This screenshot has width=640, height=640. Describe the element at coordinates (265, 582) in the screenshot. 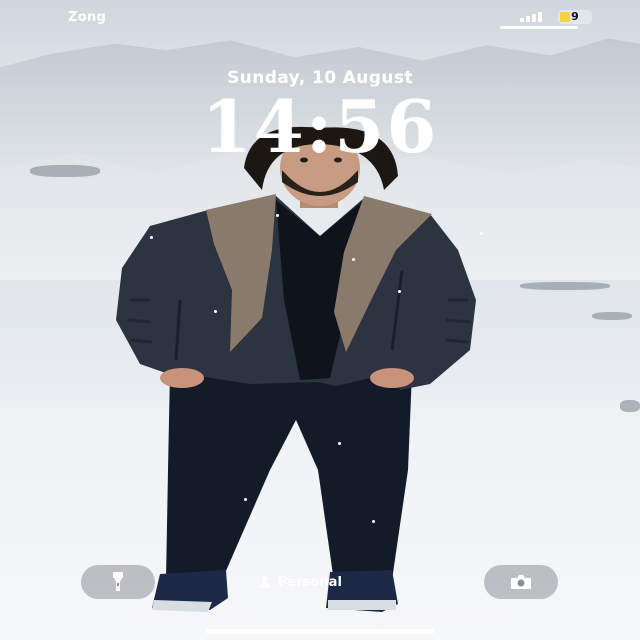

I see `person-icon` at that location.